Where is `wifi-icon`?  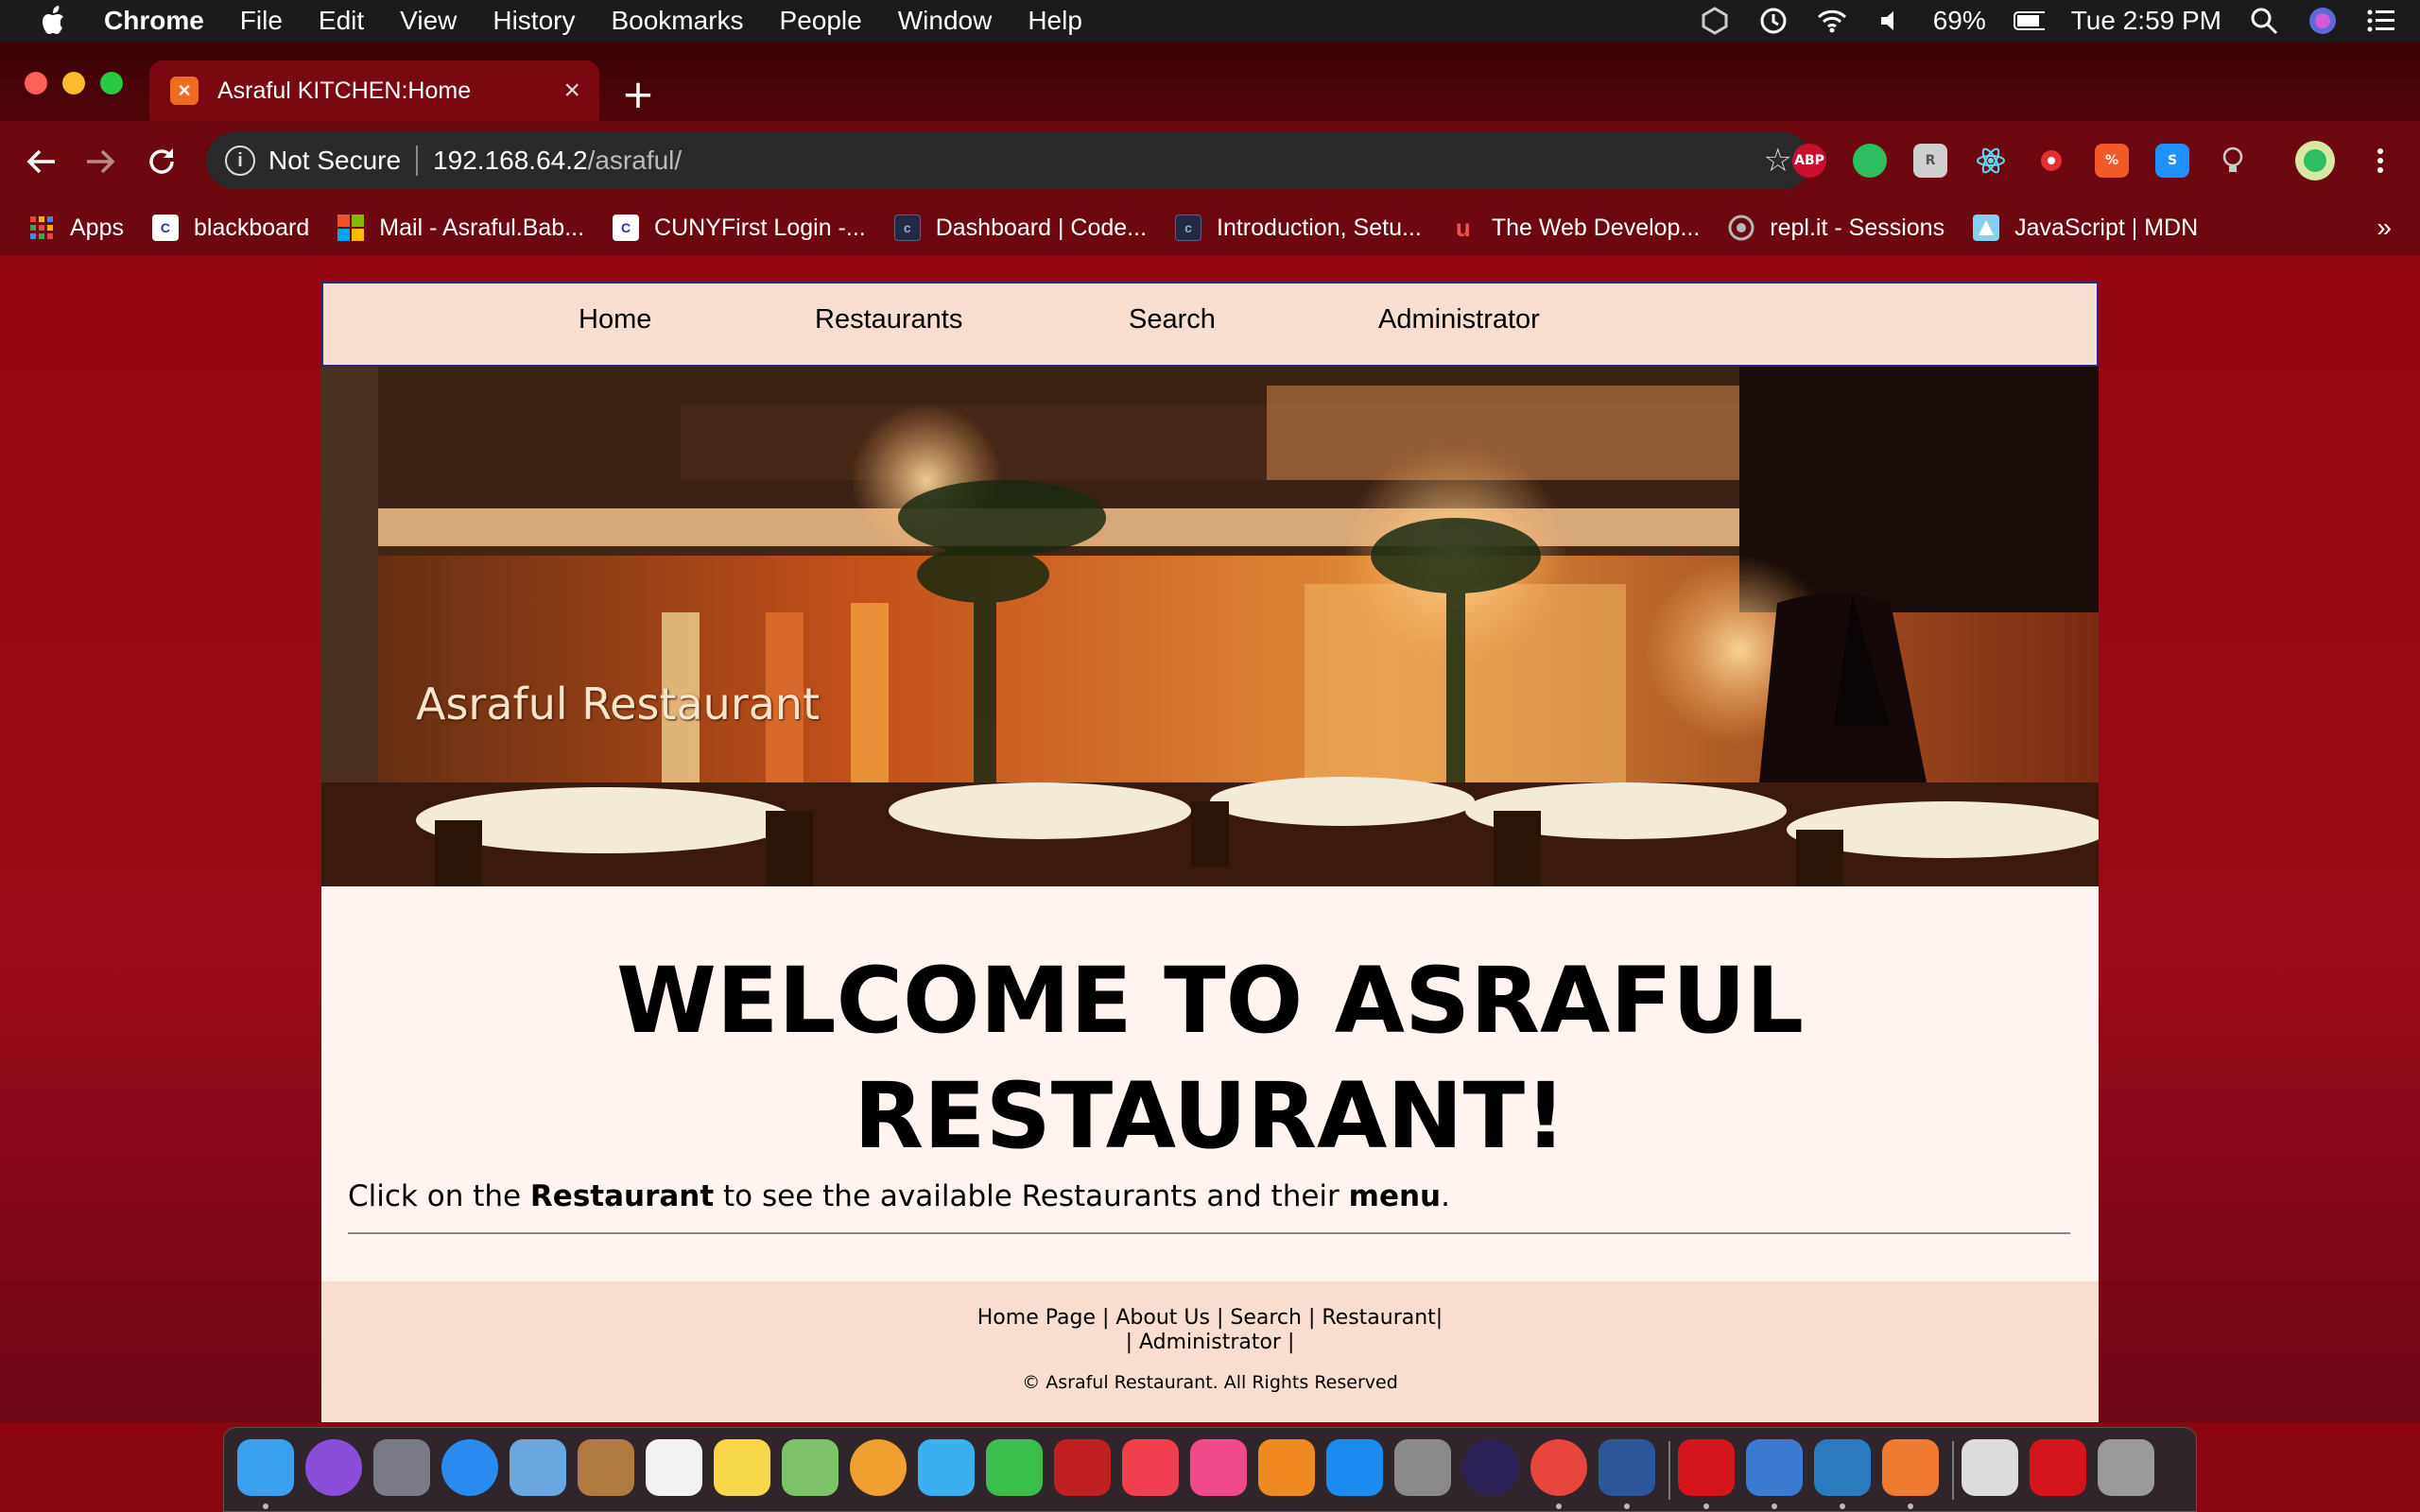 wifi-icon is located at coordinates (1832, 21).